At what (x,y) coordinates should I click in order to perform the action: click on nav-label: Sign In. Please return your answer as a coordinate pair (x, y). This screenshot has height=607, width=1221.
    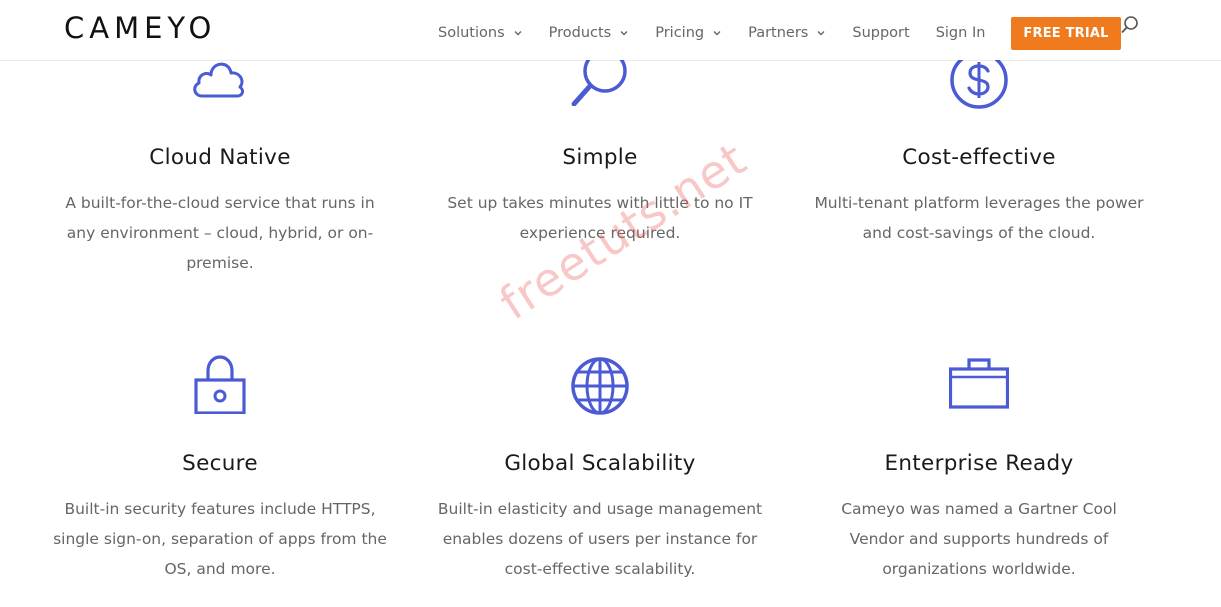
    Looking at the image, I should click on (960, 33).